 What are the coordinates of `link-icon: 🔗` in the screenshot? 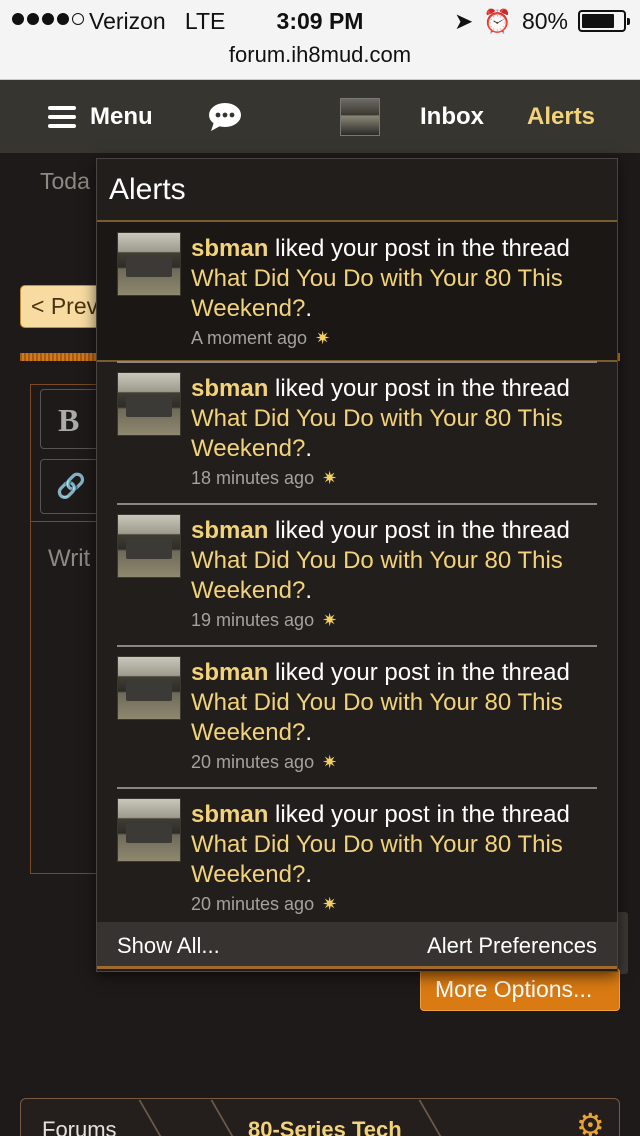 It's located at (71, 486).